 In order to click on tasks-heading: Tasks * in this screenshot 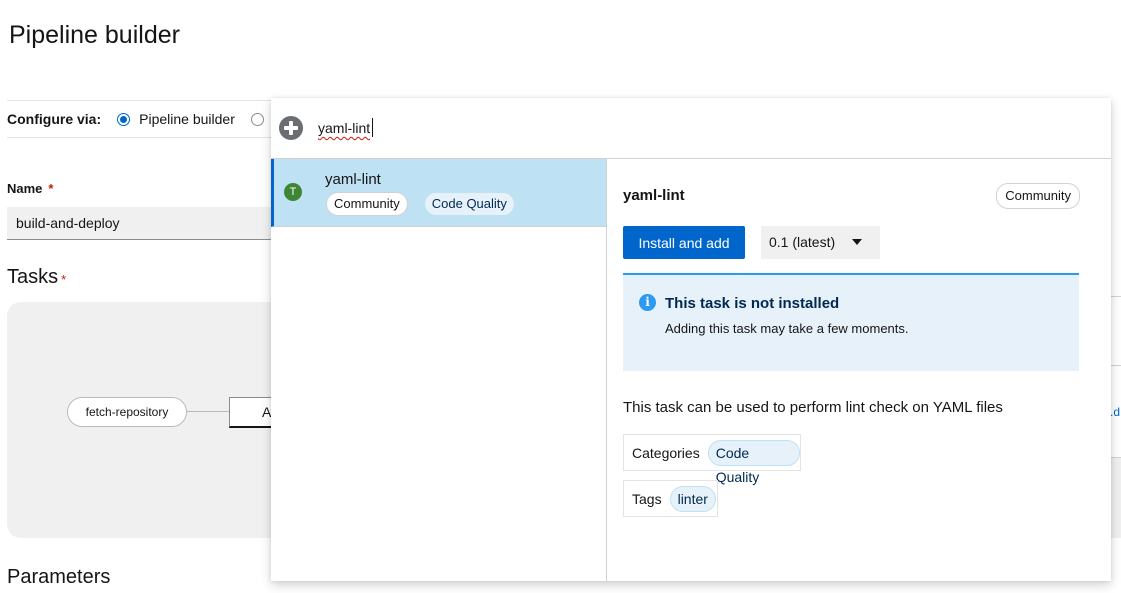, I will do `click(36, 277)`.